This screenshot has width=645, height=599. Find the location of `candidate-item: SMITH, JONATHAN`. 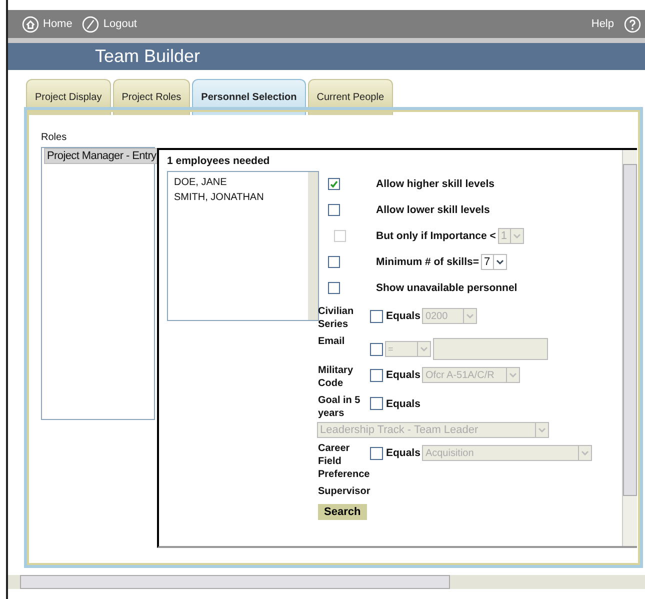

candidate-item: SMITH, JONATHAN is located at coordinates (238, 197).